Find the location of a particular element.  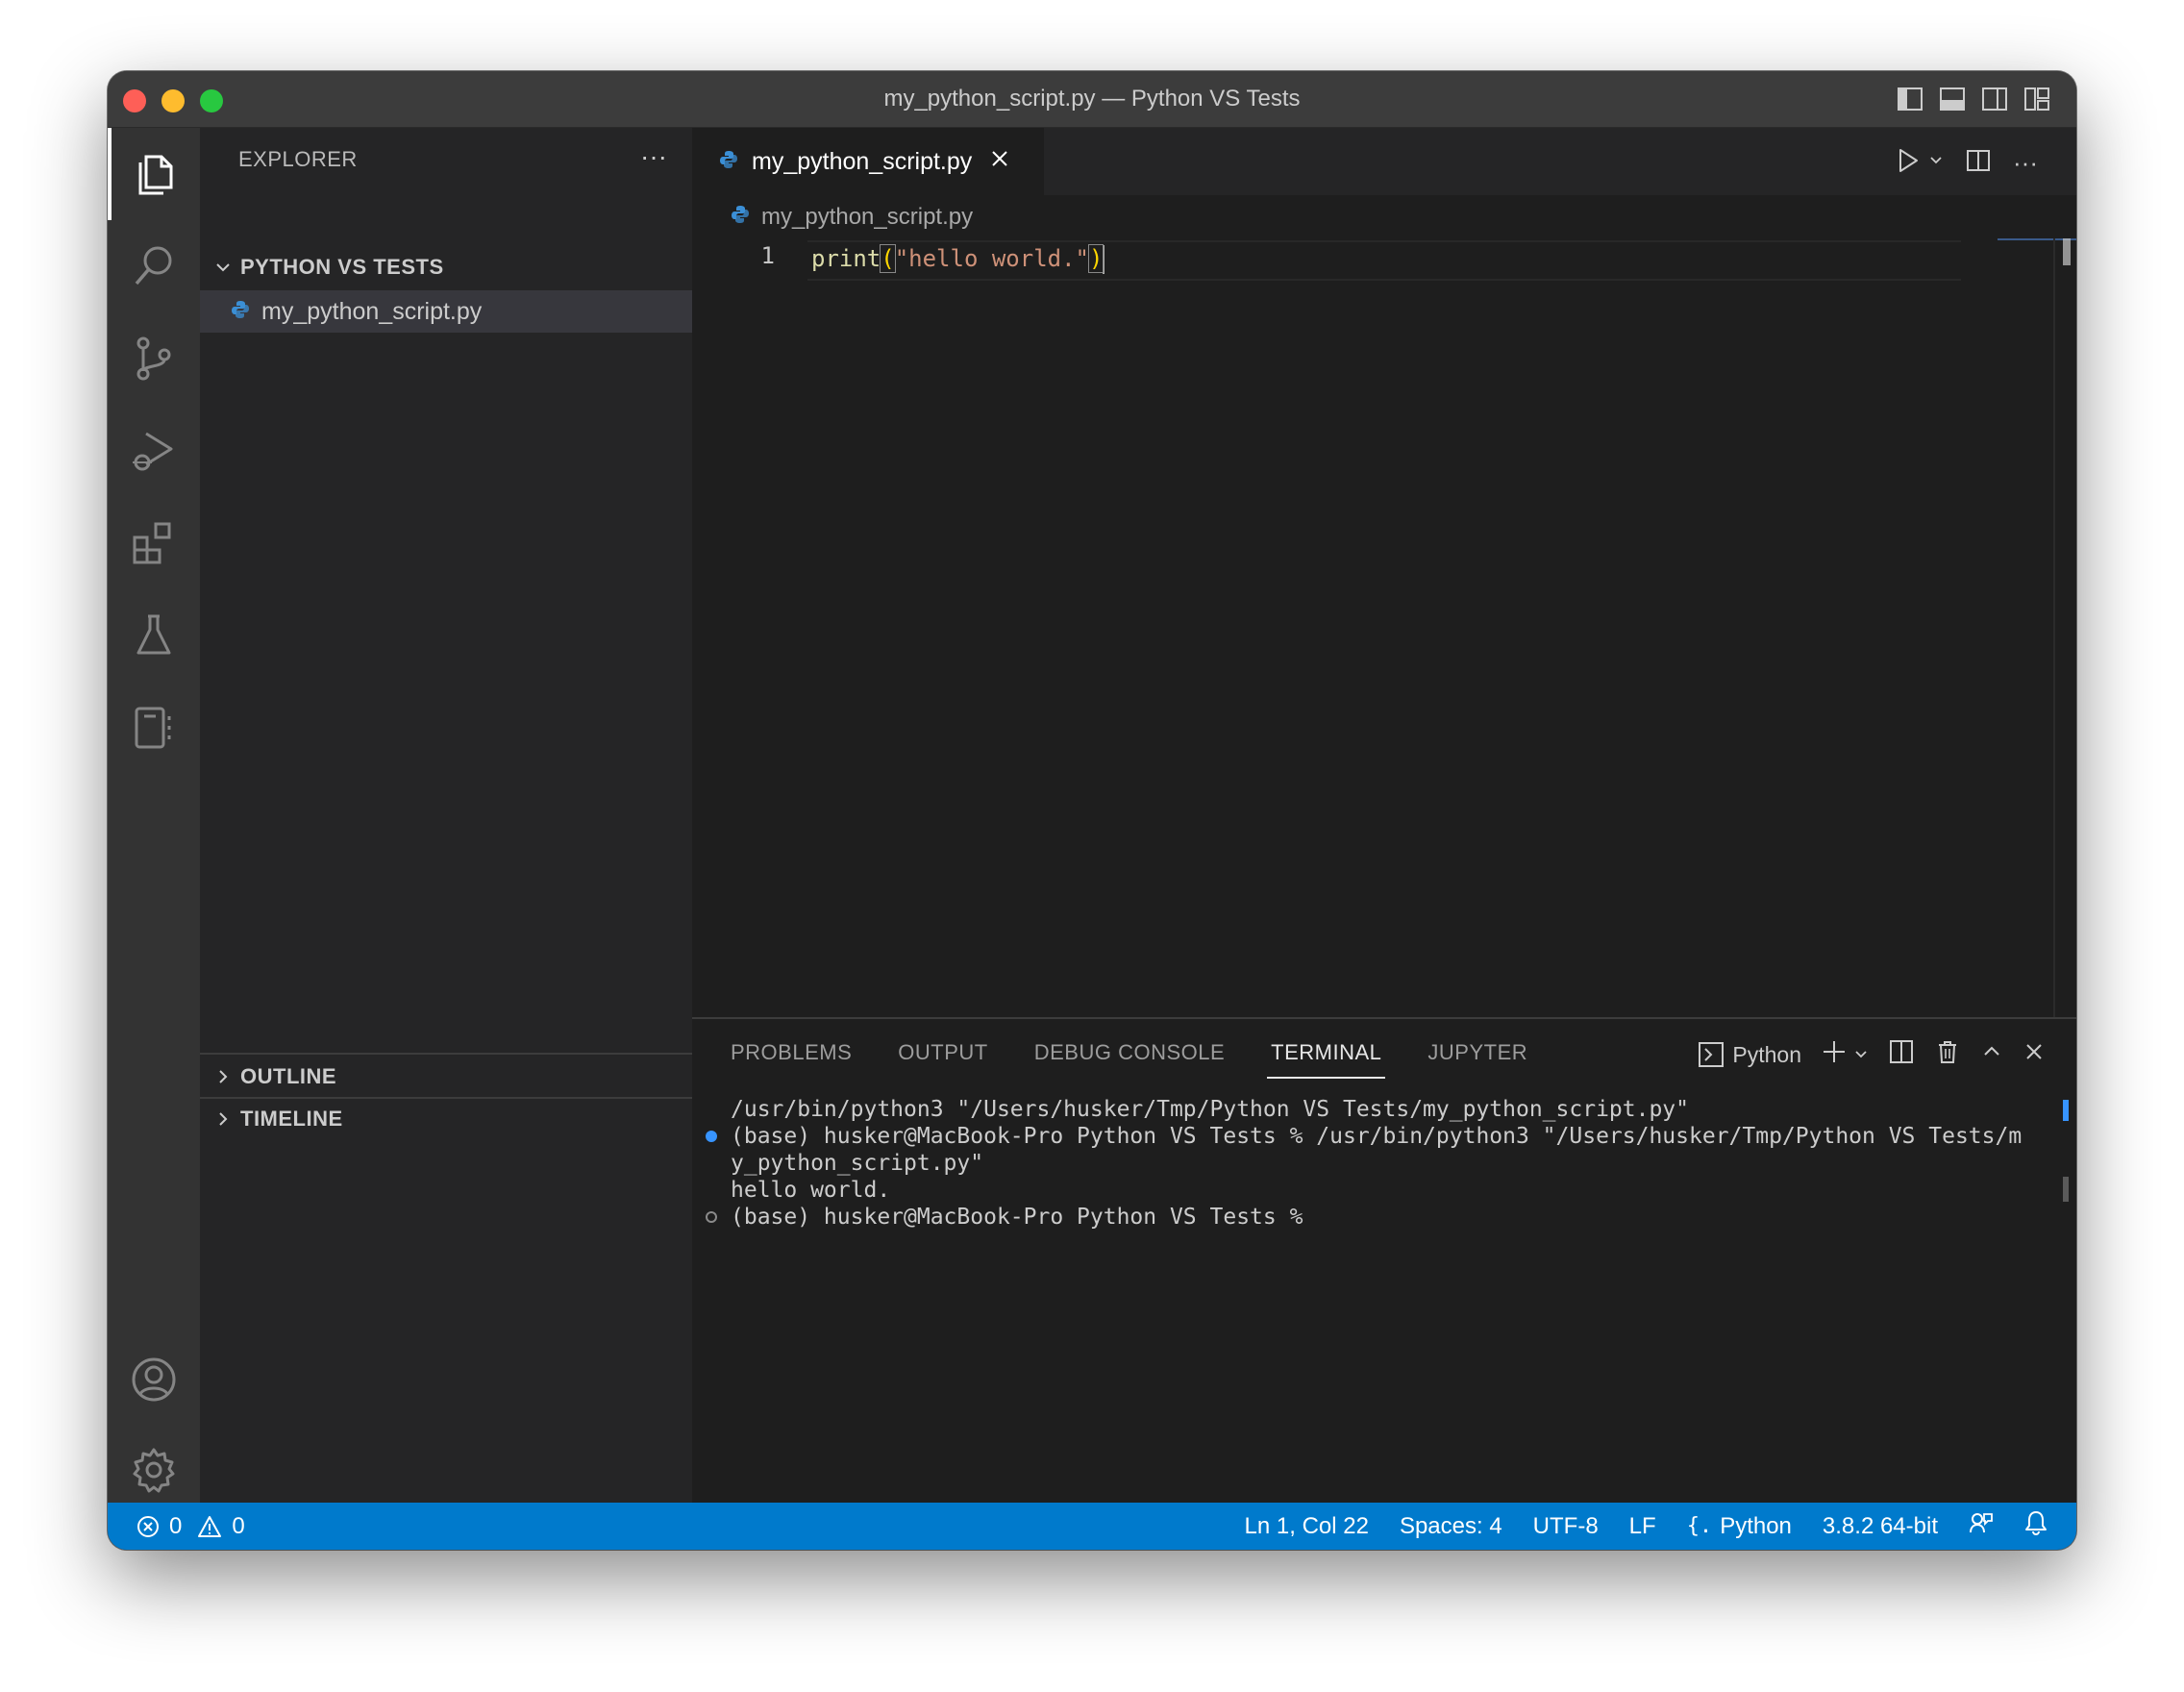

python-interpreter: 3.8.2 64-bit is located at coordinates (1881, 1526).